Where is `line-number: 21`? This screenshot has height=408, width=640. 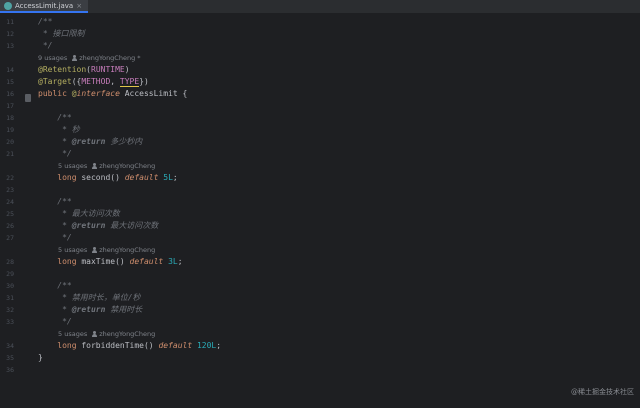
line-number: 21 is located at coordinates (10, 154).